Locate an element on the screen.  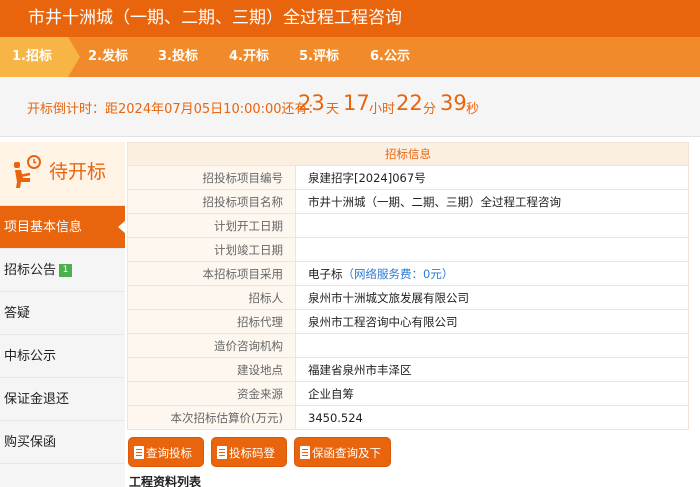
table-row: 招投标项目编号 泉建招字[2024]067号 is located at coordinates (408, 177).